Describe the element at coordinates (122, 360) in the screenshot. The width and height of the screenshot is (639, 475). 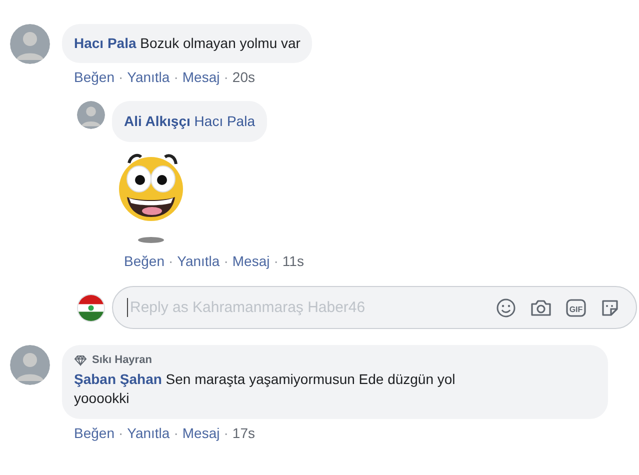
I see `badge-label: Sıkı Hayran` at that location.